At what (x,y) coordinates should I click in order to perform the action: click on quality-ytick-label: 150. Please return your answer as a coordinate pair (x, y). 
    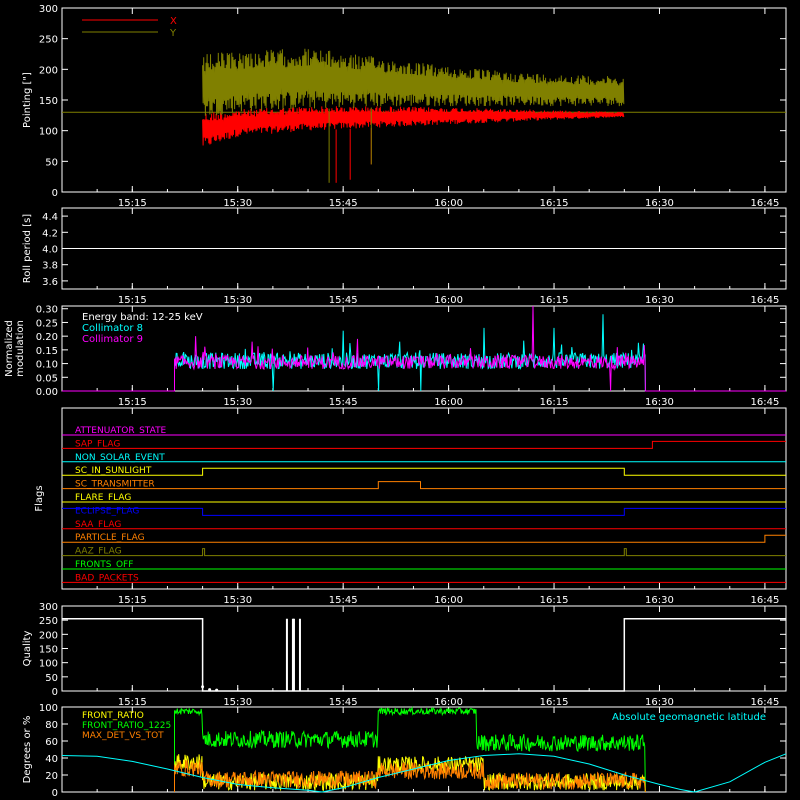
    Looking at the image, I should click on (48, 650).